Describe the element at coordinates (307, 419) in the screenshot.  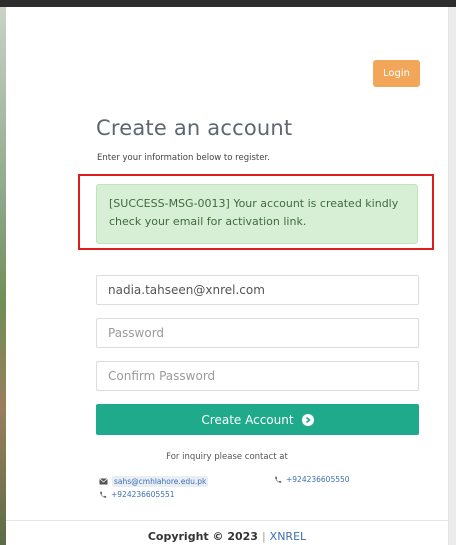
I see `arrow-right-circle-icon` at that location.